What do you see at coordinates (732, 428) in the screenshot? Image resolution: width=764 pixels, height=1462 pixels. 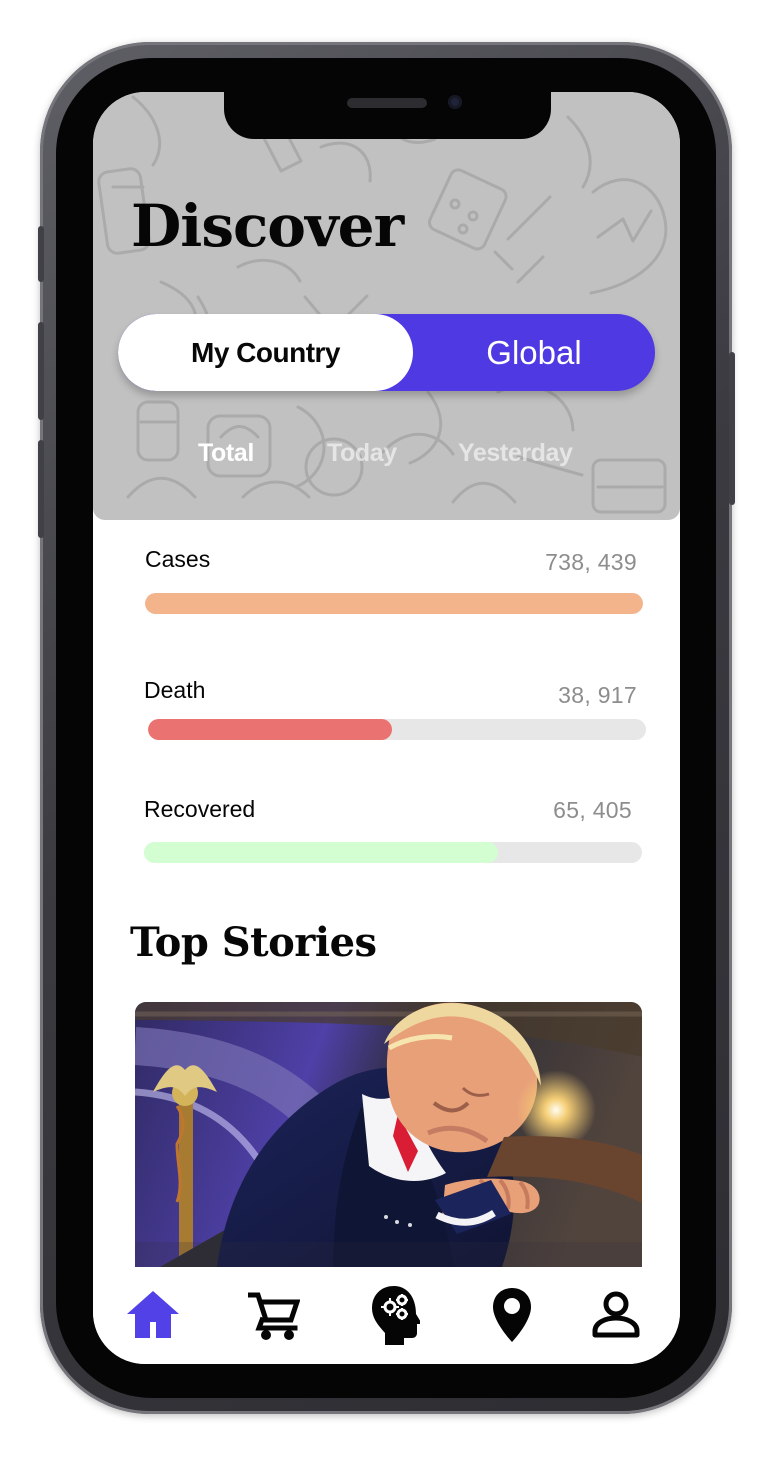 I see `side-button-right` at bounding box center [732, 428].